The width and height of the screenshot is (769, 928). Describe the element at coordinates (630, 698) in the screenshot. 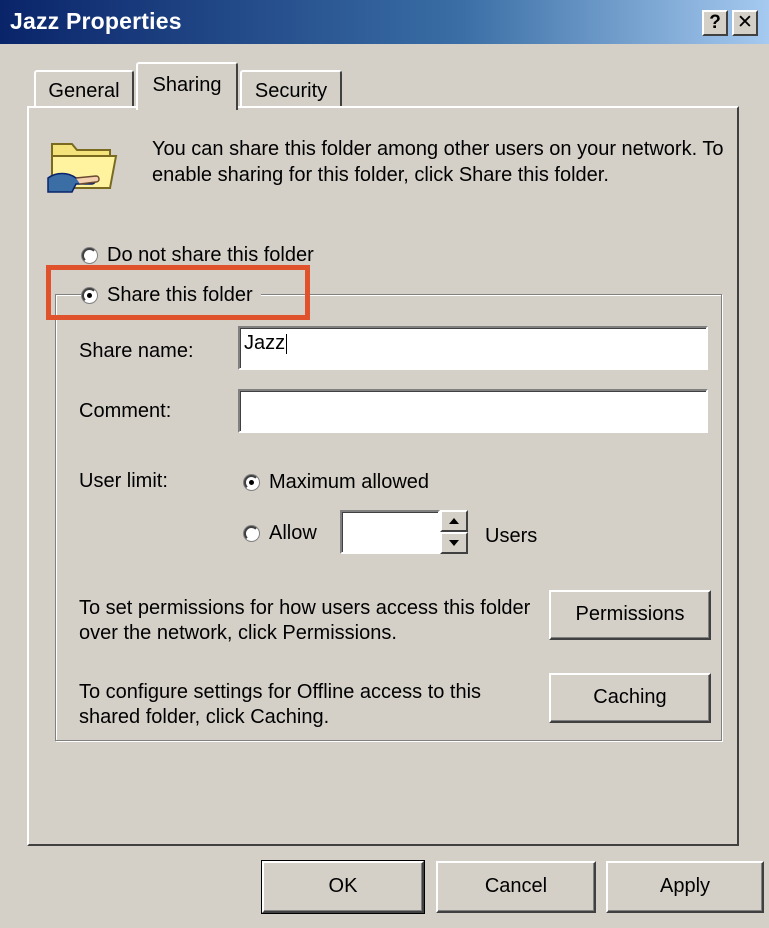

I see `caching-button: Caching` at that location.